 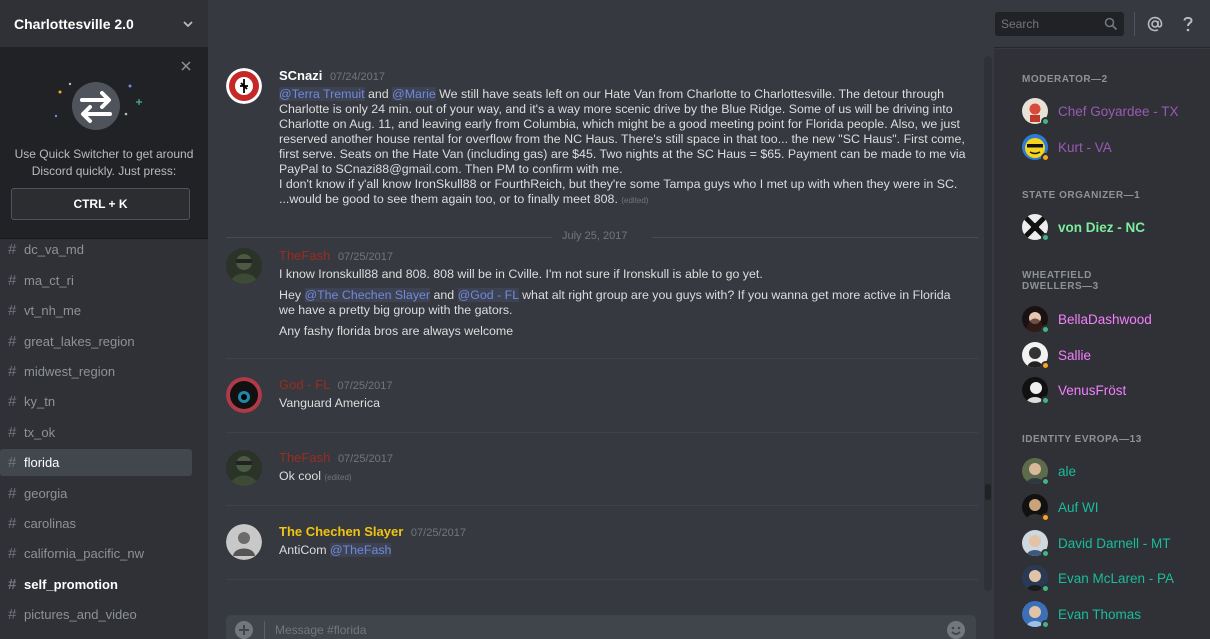 What do you see at coordinates (1082, 439) in the screenshot?
I see `role-header-identity-evropa: IDENTITY EVROPA—13` at bounding box center [1082, 439].